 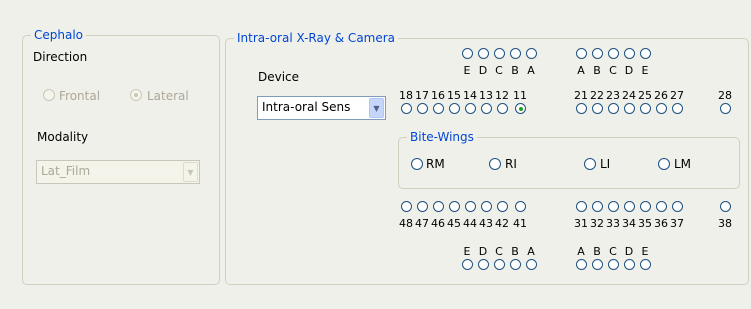 I want to click on tooth-number: 48, so click(x=406, y=223).